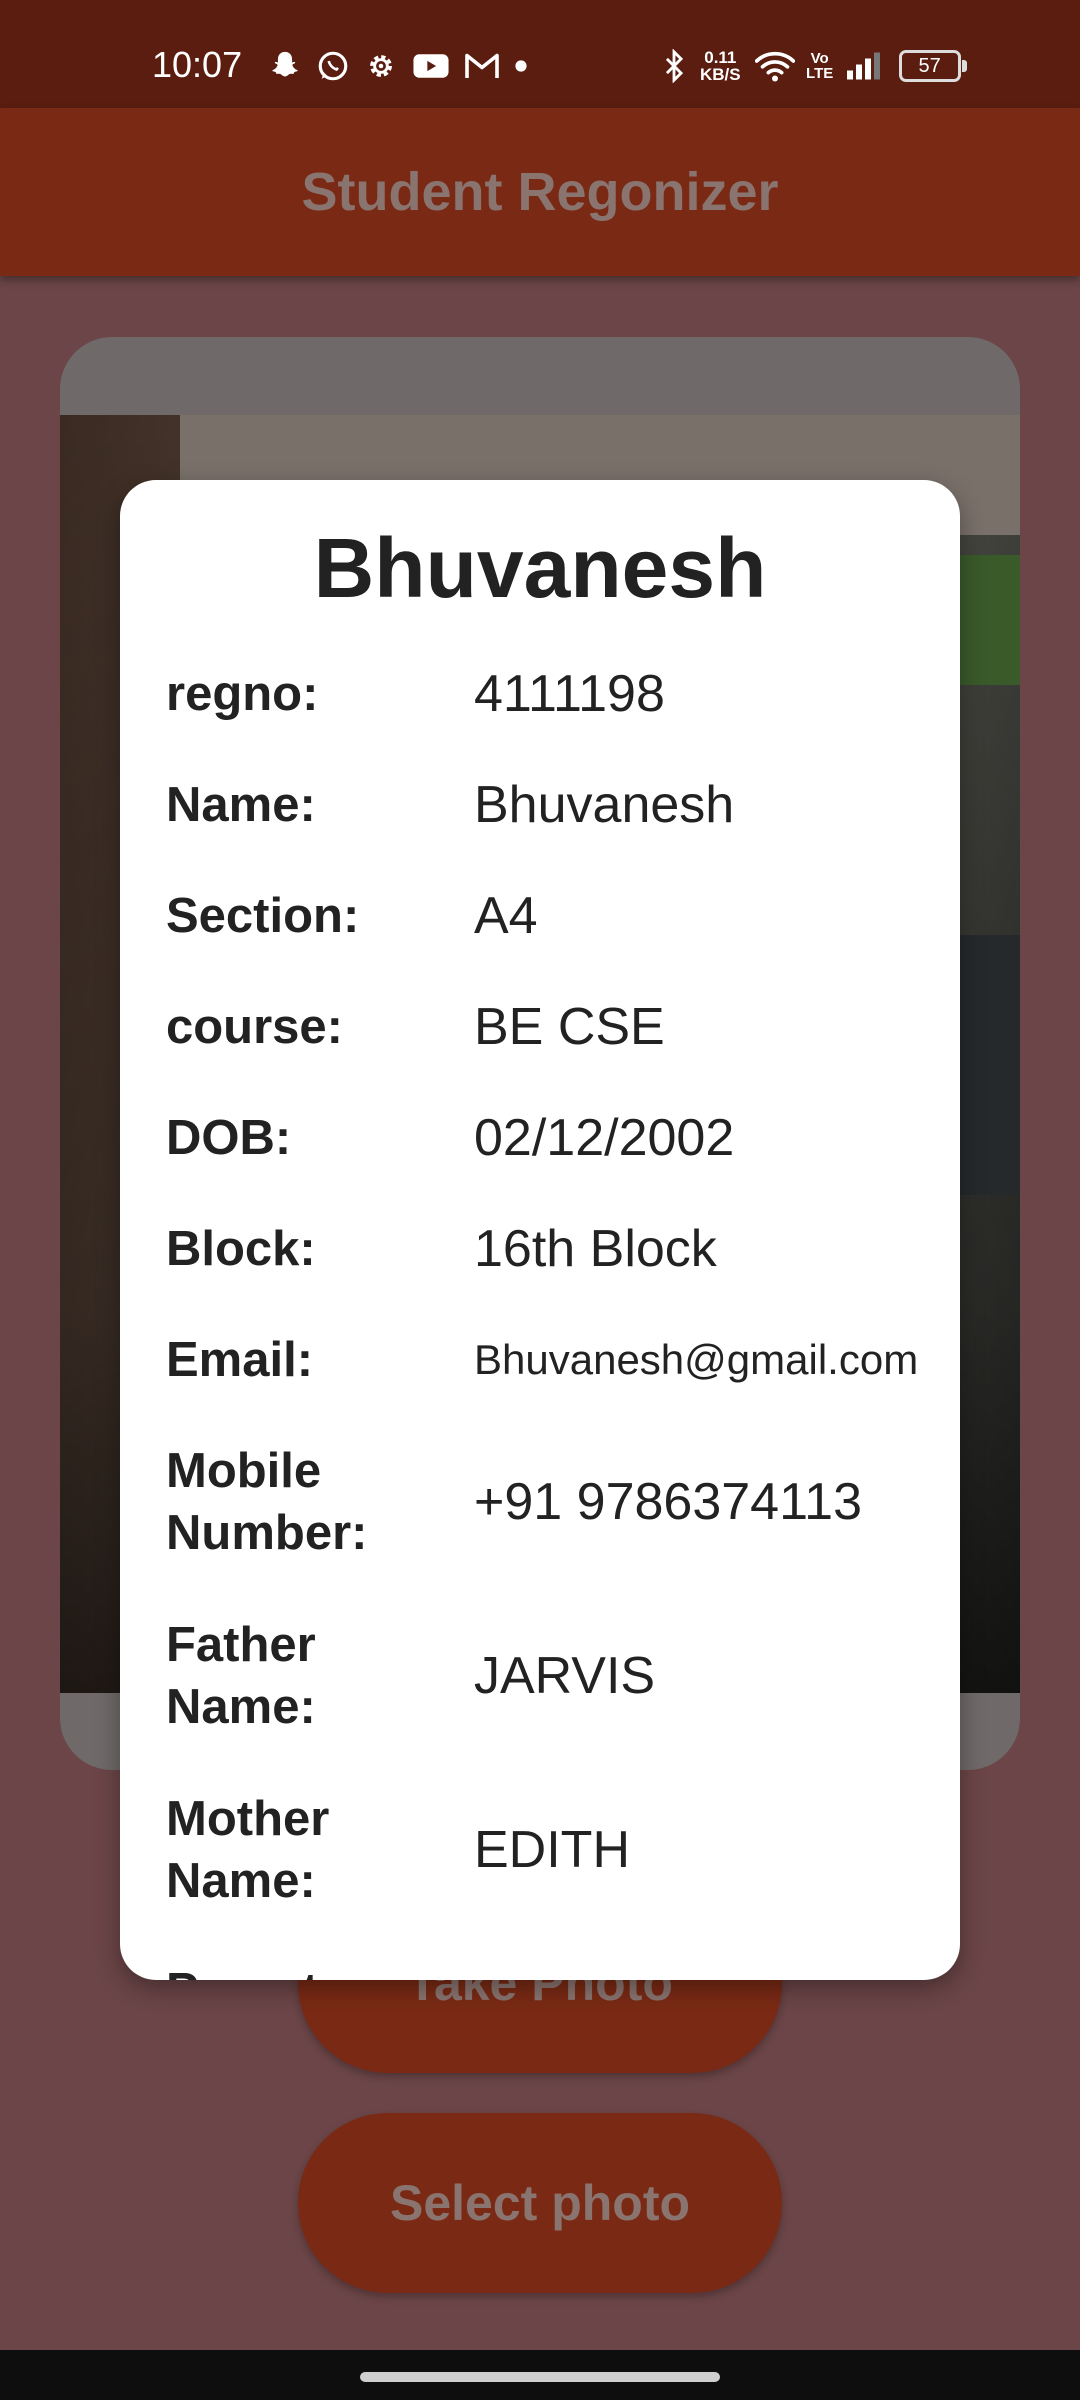  What do you see at coordinates (267, 1502) in the screenshot?
I see `info-label: Mobile Number:` at bounding box center [267, 1502].